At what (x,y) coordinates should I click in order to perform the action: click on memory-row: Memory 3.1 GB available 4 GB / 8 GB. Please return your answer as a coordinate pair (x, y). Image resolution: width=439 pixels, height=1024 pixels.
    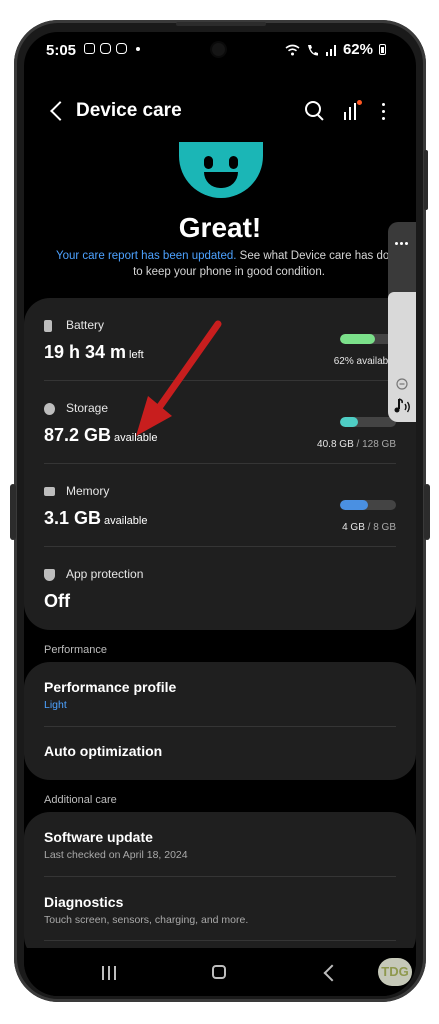
    Looking at the image, I should click on (220, 513).